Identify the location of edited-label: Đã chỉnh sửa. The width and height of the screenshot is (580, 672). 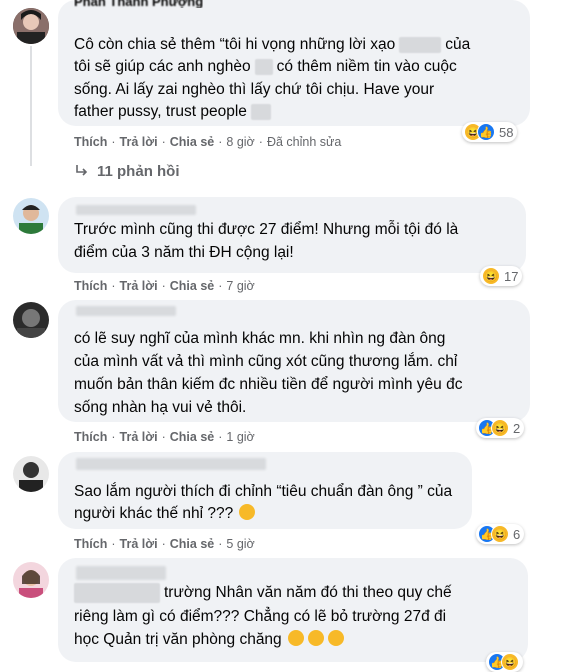
(304, 142).